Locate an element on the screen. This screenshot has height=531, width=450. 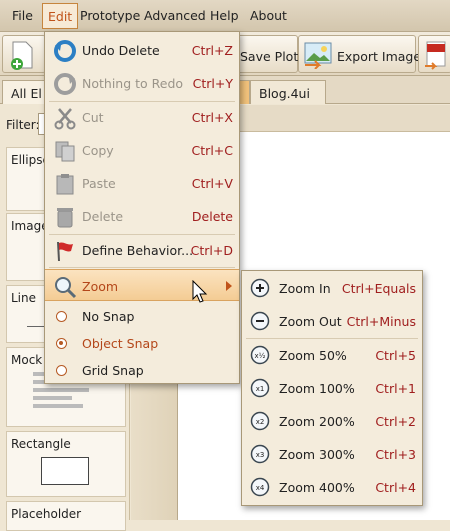
scissors-icon is located at coordinates (65, 119).